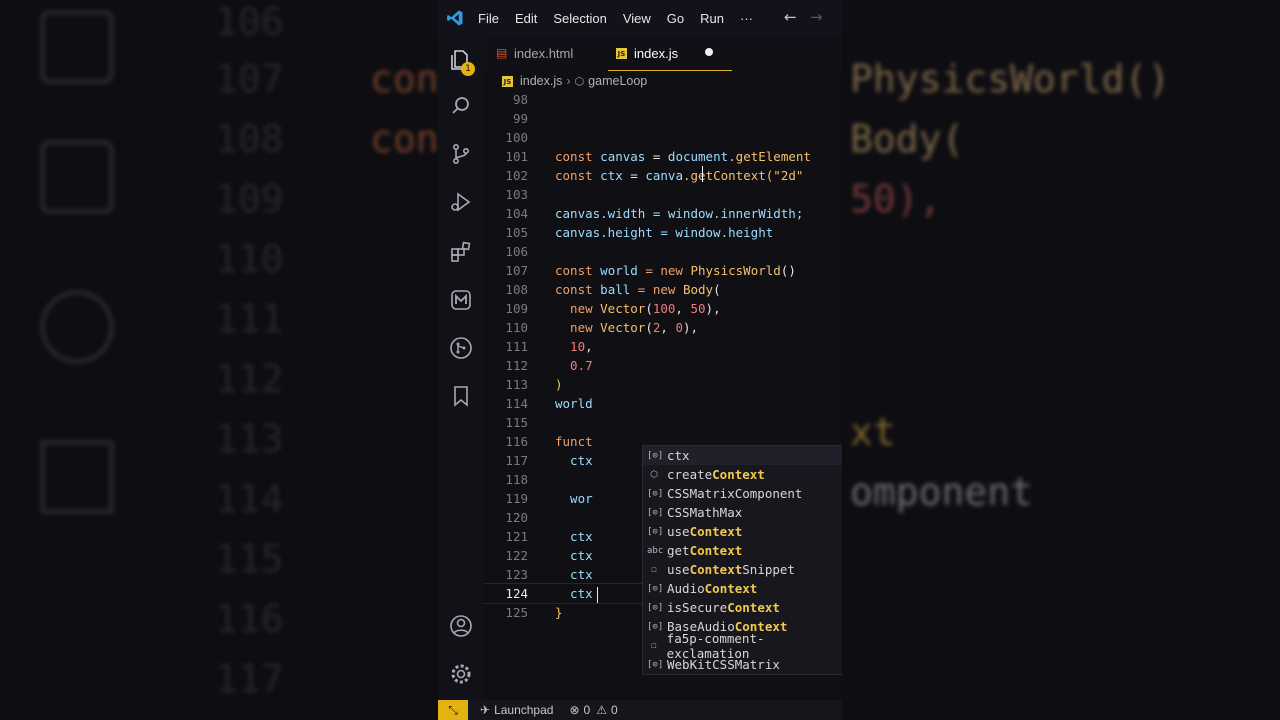  Describe the element at coordinates (574, 710) in the screenshot. I see `error-icon: ⊗` at that location.